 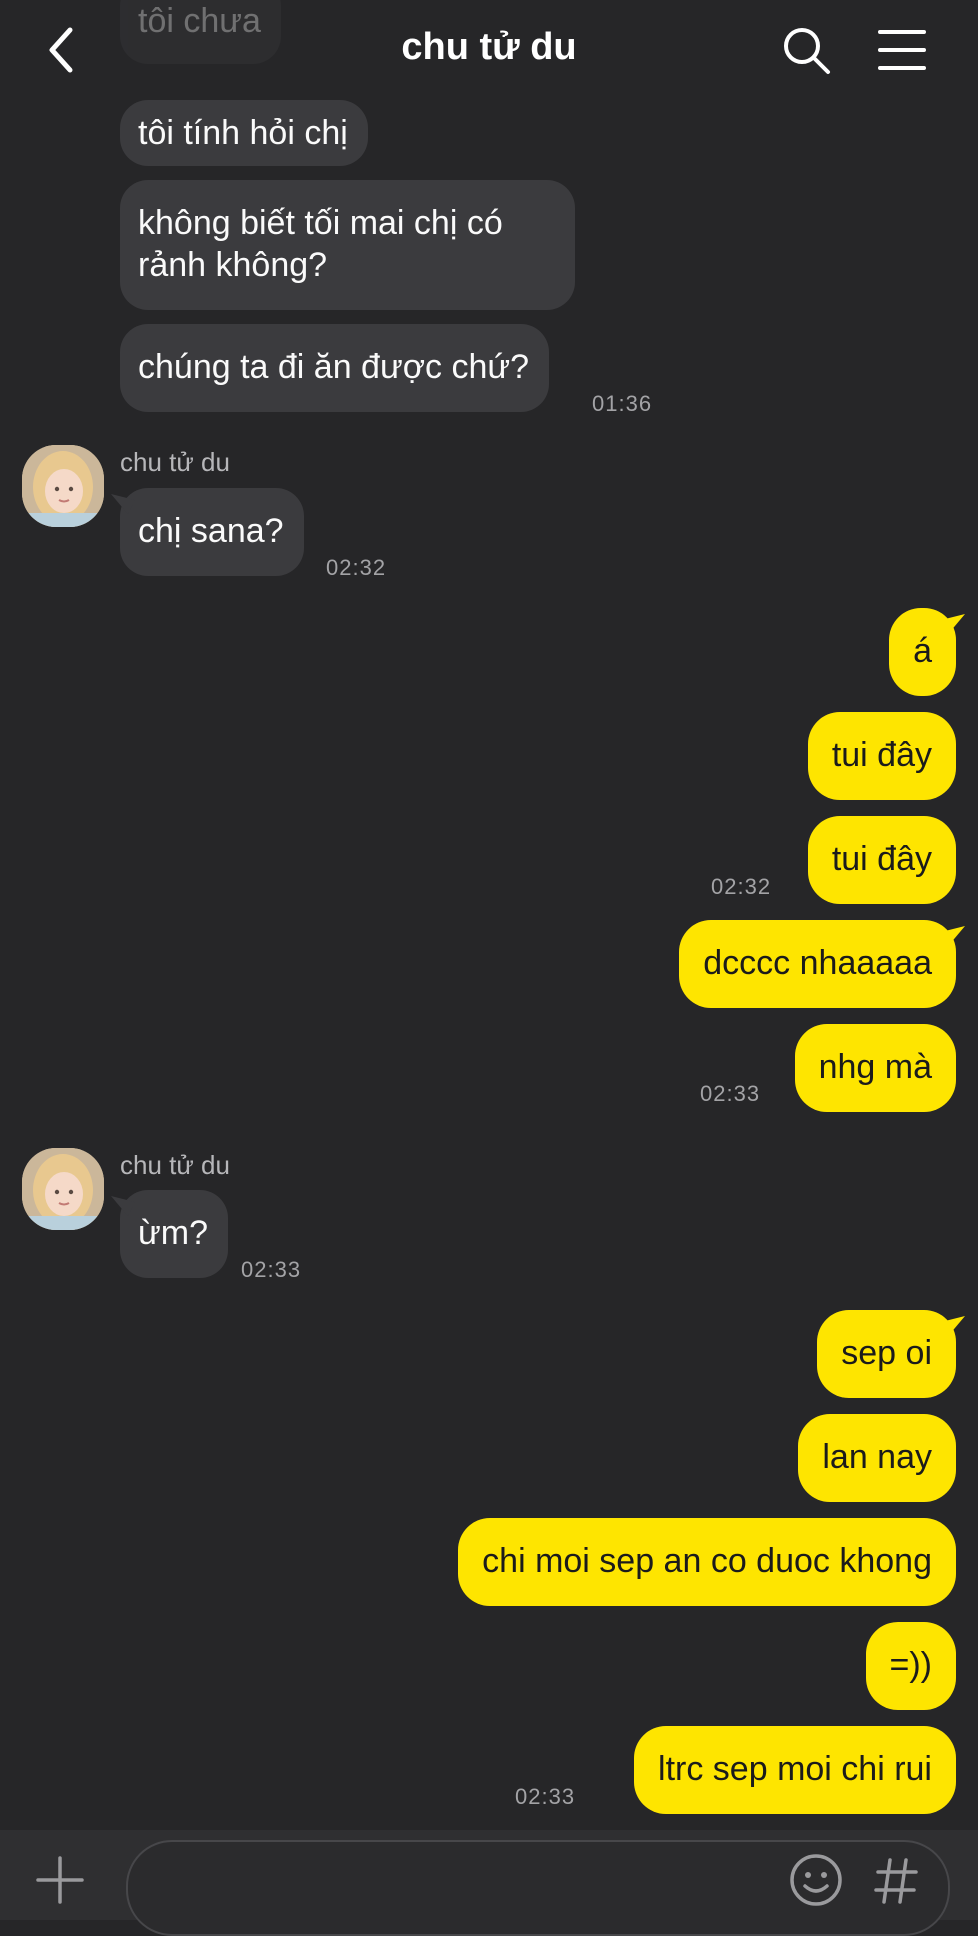 I want to click on message-text: sep oi, so click(x=886, y=1353).